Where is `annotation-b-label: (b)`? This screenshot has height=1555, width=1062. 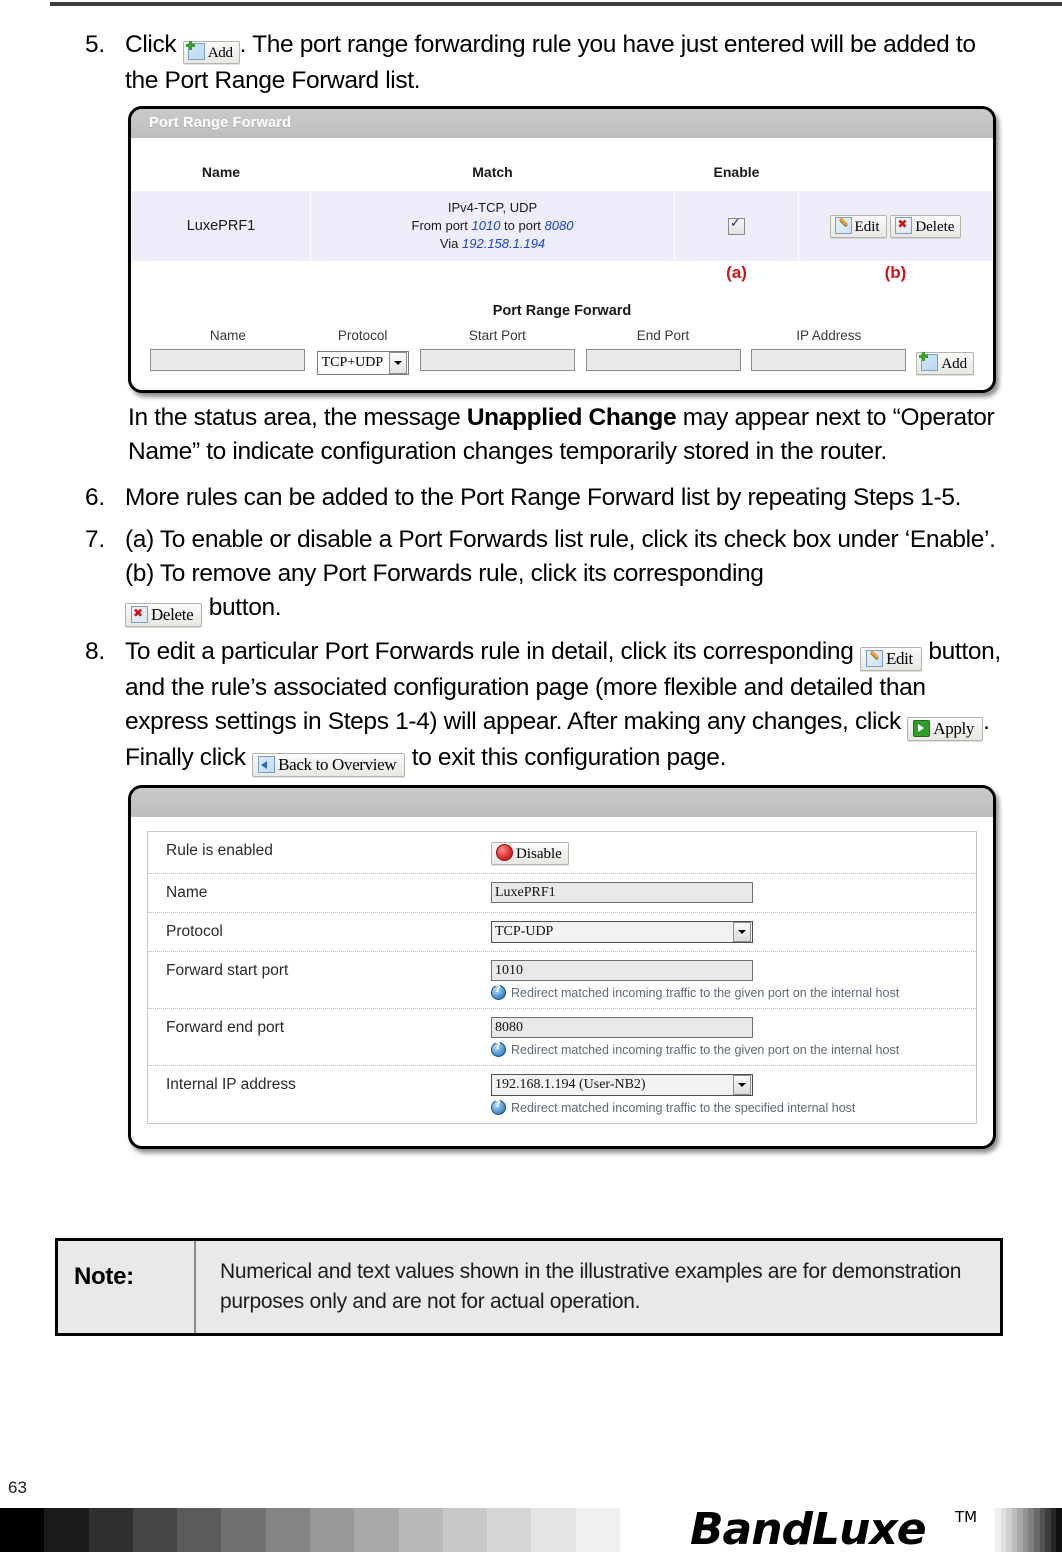
annotation-b-label: (b) is located at coordinates (895, 272).